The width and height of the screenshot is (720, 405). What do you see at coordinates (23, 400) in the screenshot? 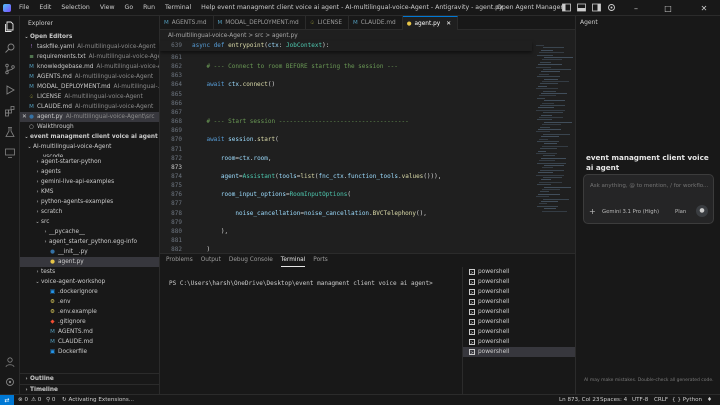
I see `errors-status: ⊗ 0` at bounding box center [23, 400].